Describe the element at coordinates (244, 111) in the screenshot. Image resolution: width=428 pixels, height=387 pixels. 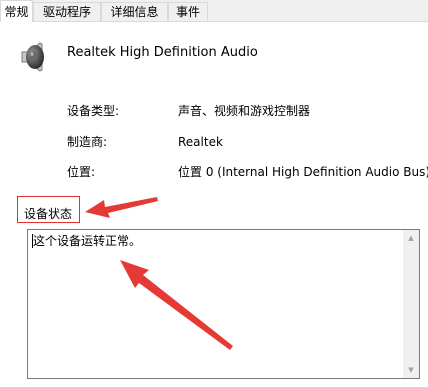
I see `device-type-value: 声音、视频和游戏控制器` at that location.